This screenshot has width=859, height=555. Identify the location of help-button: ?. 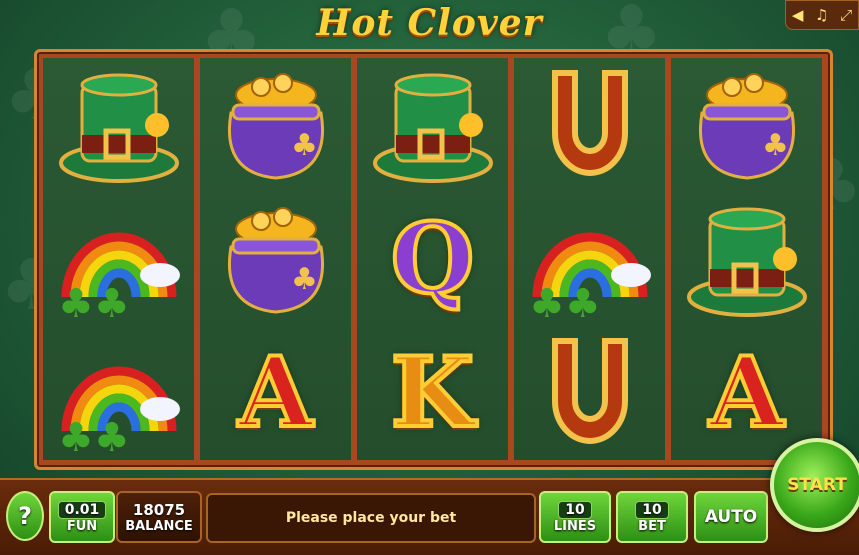
(25, 516).